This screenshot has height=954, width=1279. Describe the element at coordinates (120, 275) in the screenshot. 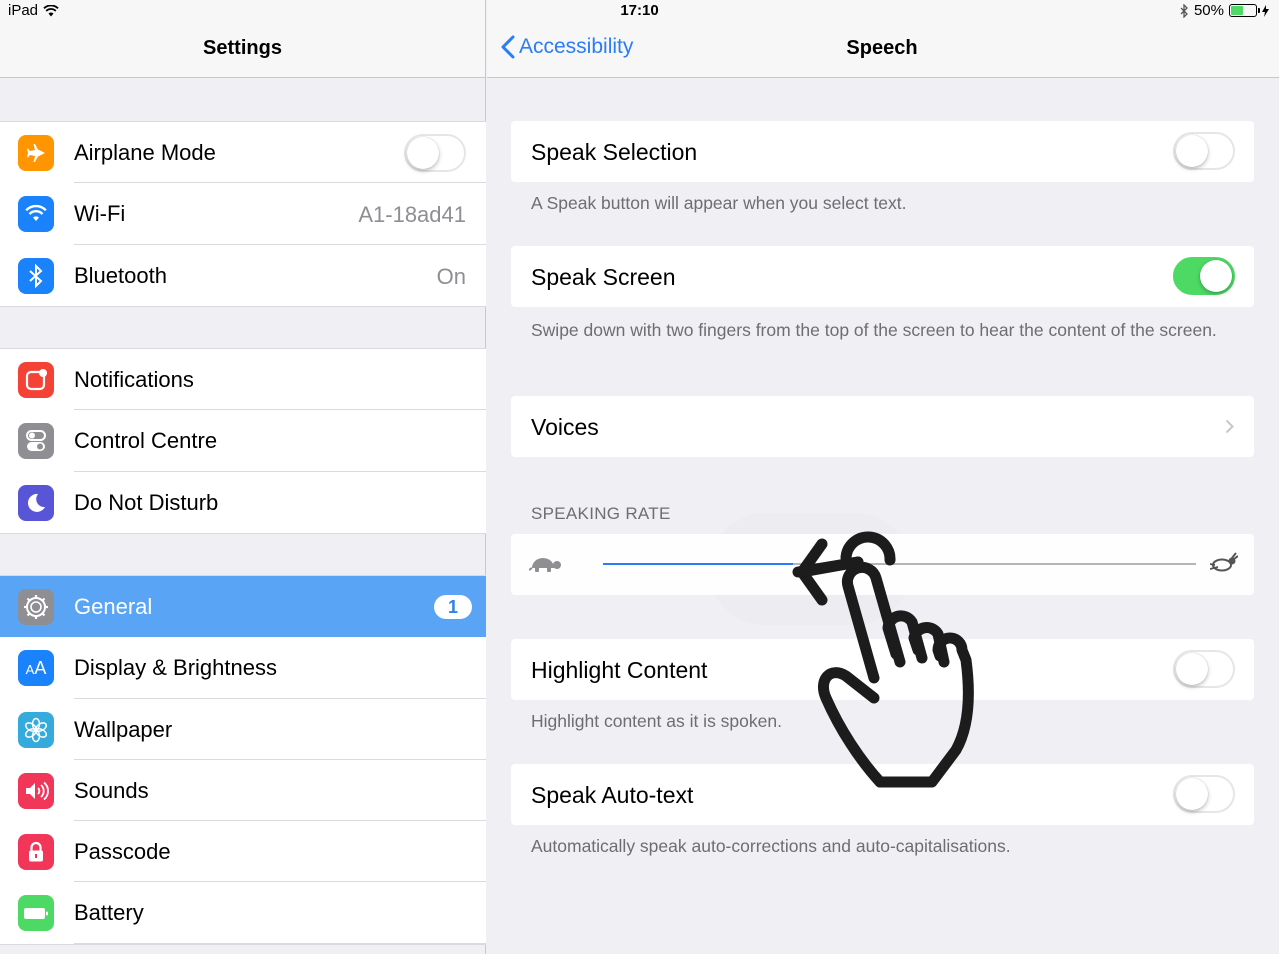

I see `settings-label: Bluetooth` at that location.